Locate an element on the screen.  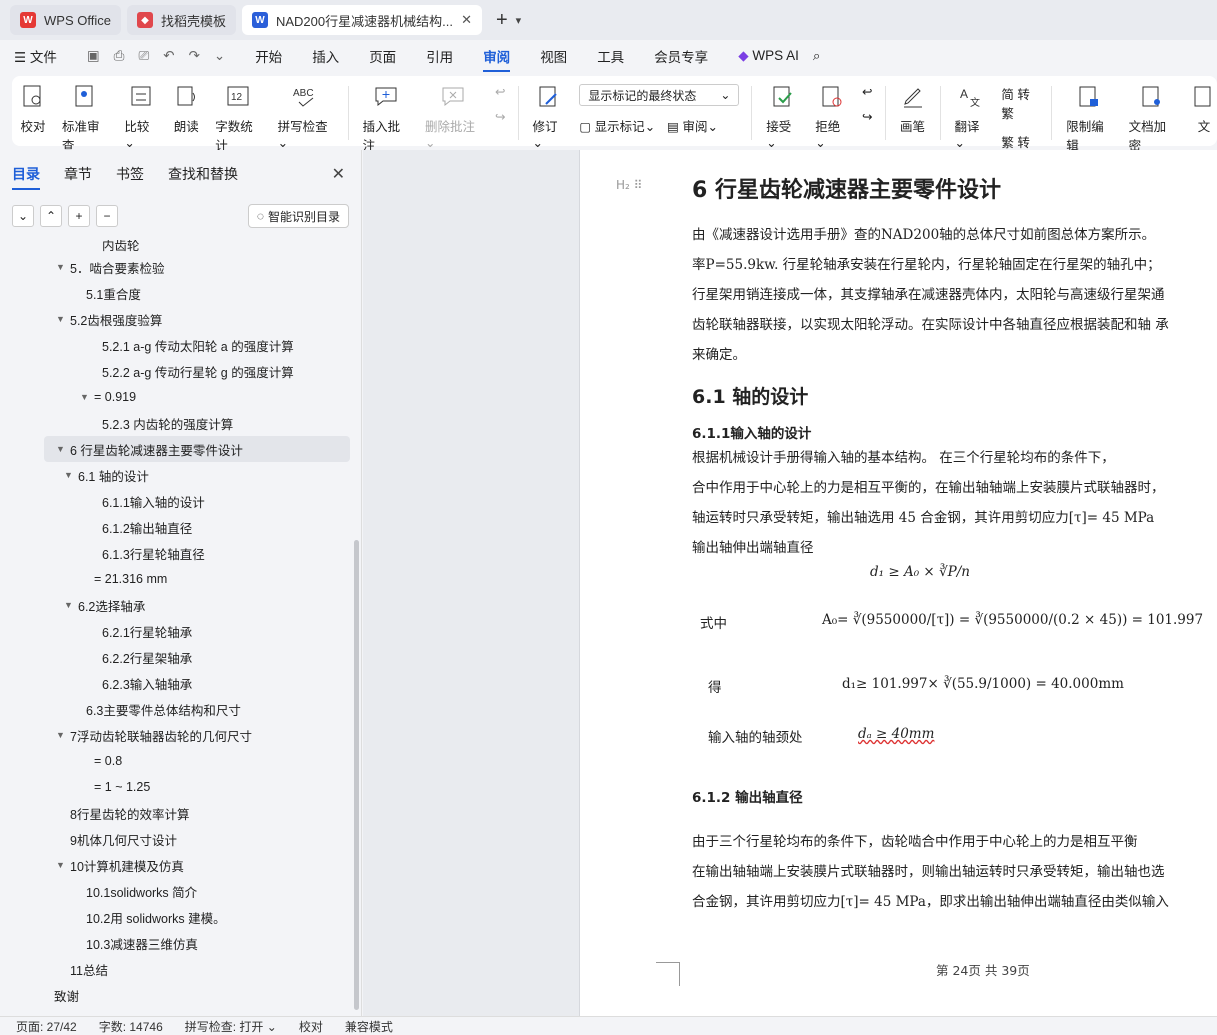
tab-toc: 目录 is located at coordinates (26, 177).